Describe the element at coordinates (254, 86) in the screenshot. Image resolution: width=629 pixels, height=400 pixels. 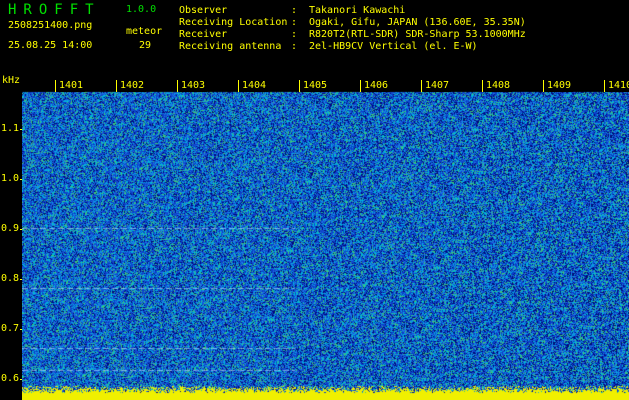
I see `x-tick-label: 1404` at that location.